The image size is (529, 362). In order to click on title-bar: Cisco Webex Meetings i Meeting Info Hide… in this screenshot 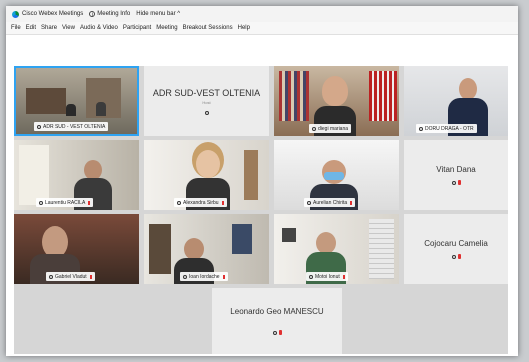, I will do `click(262, 14)`.